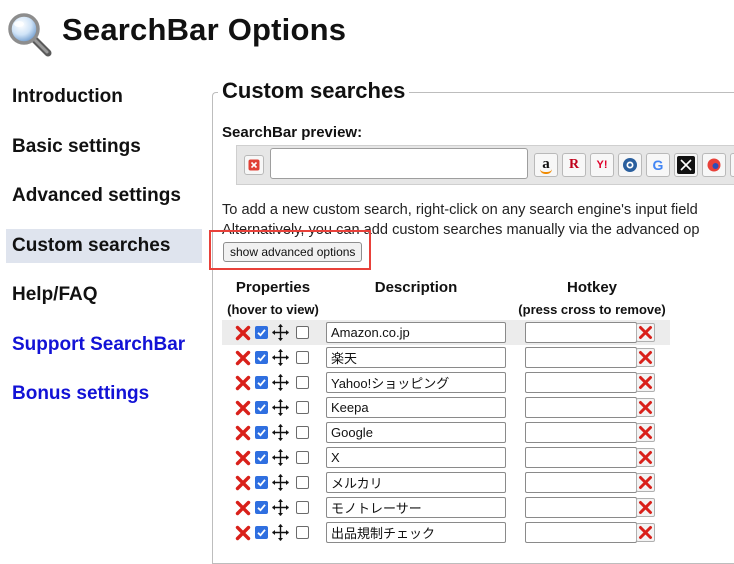  What do you see at coordinates (273, 309) in the screenshot?
I see `col-subheader-properties: (hover to view)` at bounding box center [273, 309].